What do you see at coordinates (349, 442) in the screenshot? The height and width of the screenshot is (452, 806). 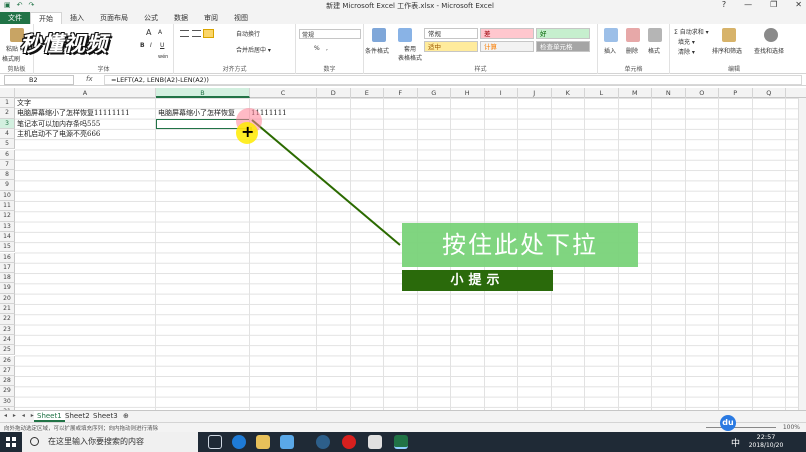 I see `record-icon` at bounding box center [349, 442].